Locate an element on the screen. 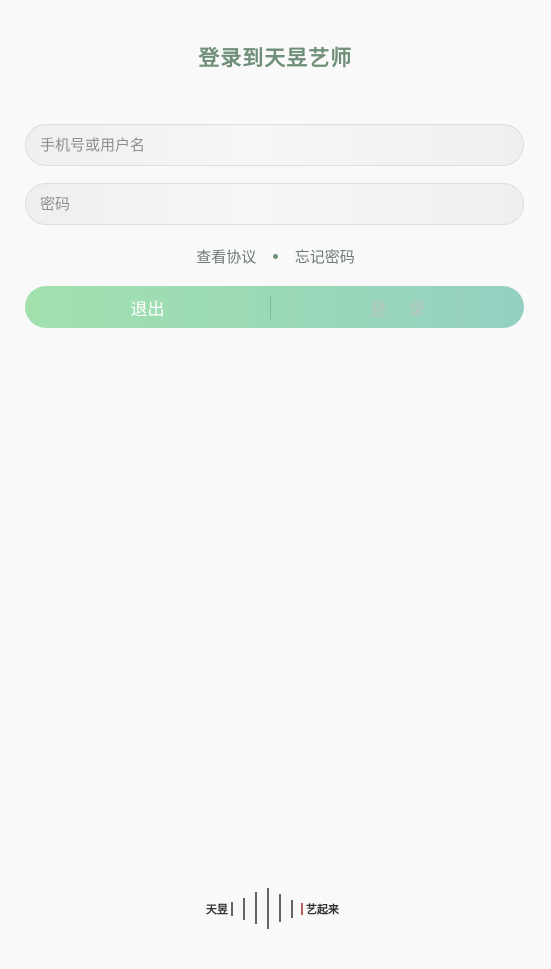 Image resolution: width=551 pixels, height=969 pixels. login-button: 登 录 is located at coordinates (397, 307).